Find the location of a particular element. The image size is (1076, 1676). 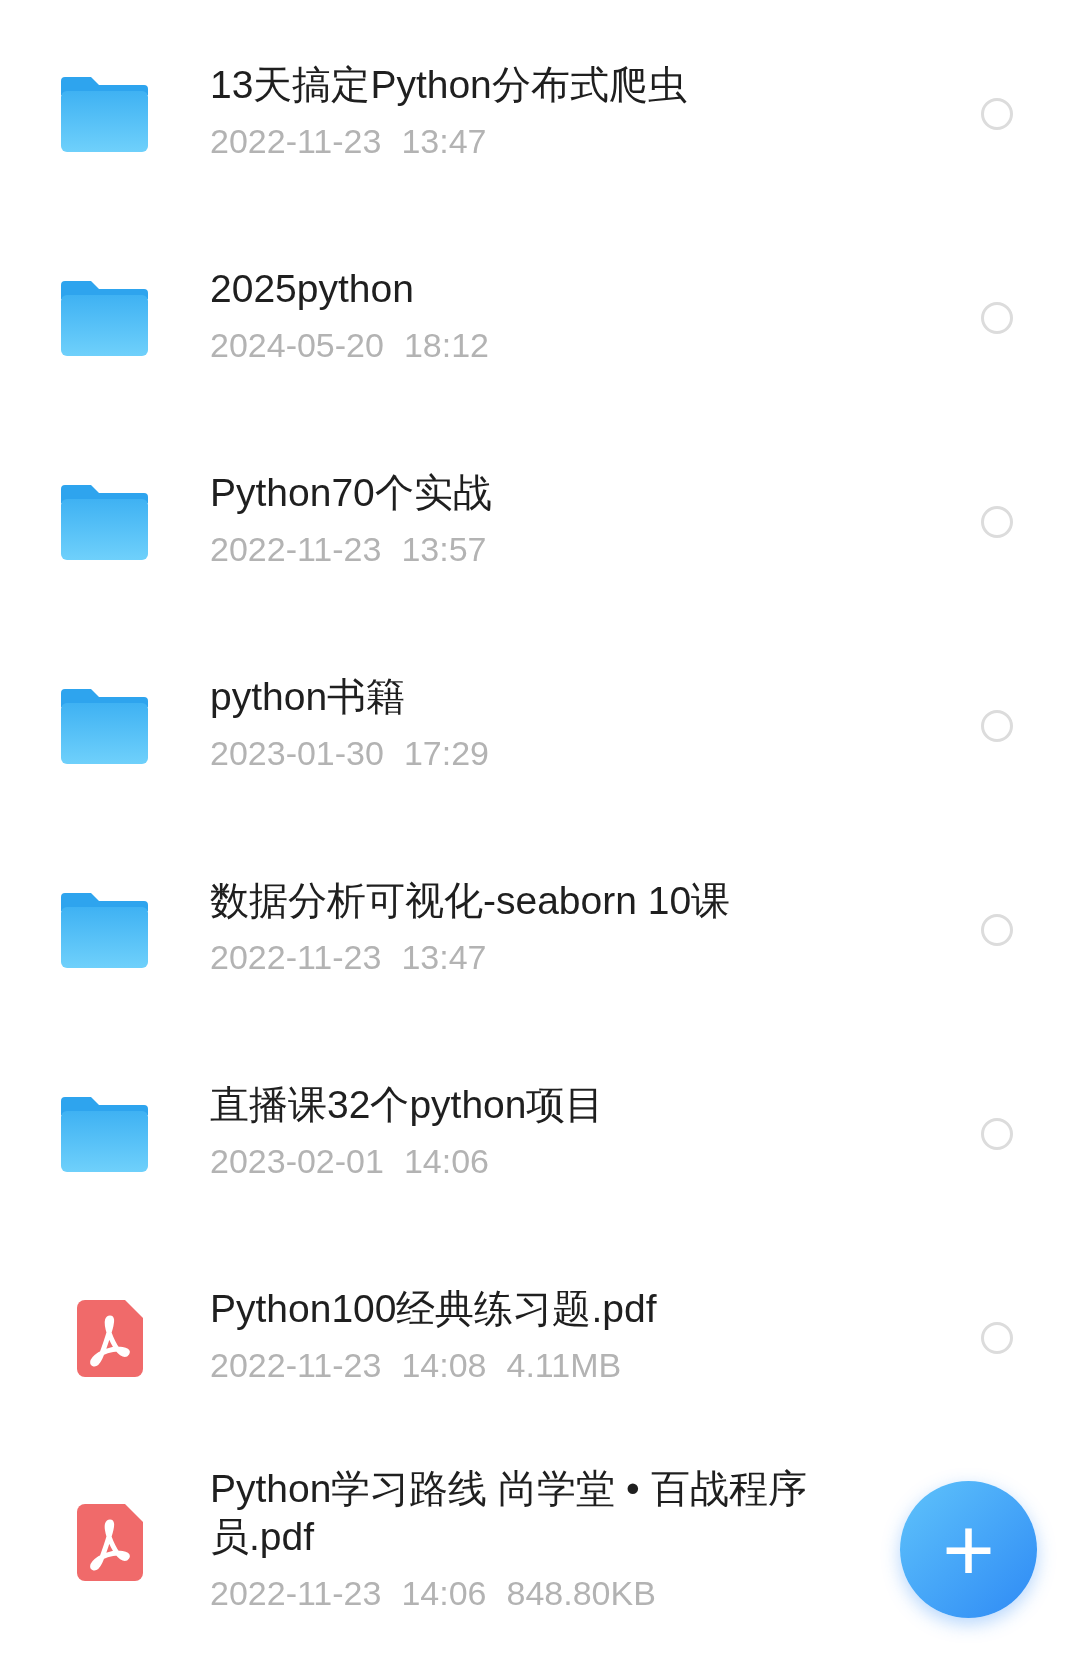

file-name: 2025python is located at coordinates (312, 288).